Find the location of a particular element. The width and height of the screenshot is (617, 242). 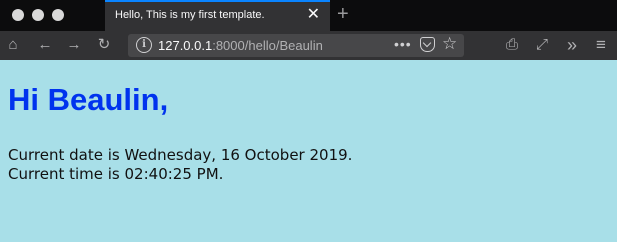

browser-tab: Hello, This is my first template. ✕ is located at coordinates (217, 15).